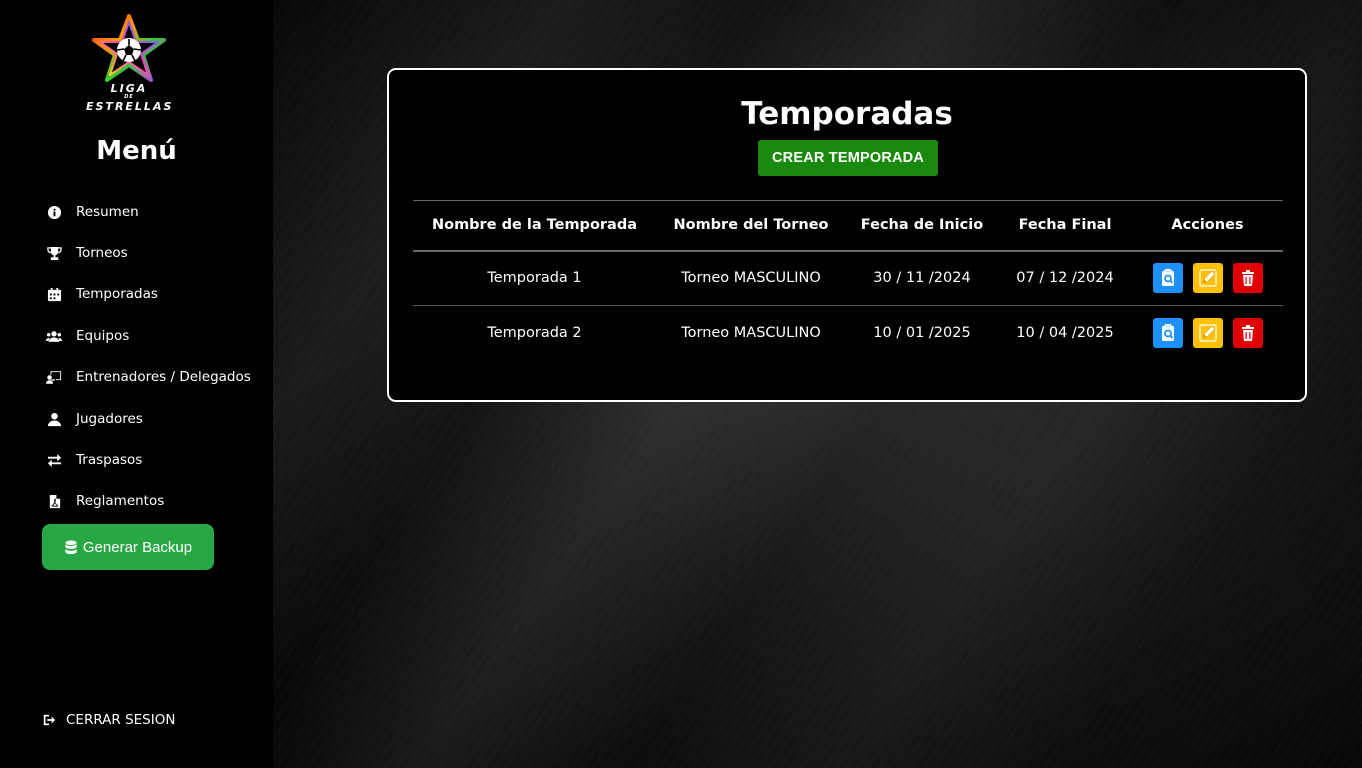 The image size is (1362, 768). What do you see at coordinates (49, 720) in the screenshot?
I see `sign-out-icon` at bounding box center [49, 720].